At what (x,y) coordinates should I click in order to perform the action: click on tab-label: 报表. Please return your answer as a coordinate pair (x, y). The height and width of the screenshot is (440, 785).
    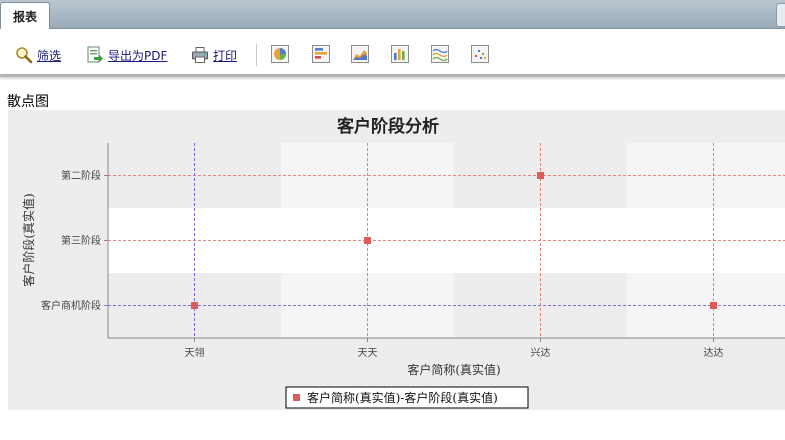
    Looking at the image, I should click on (24, 16).